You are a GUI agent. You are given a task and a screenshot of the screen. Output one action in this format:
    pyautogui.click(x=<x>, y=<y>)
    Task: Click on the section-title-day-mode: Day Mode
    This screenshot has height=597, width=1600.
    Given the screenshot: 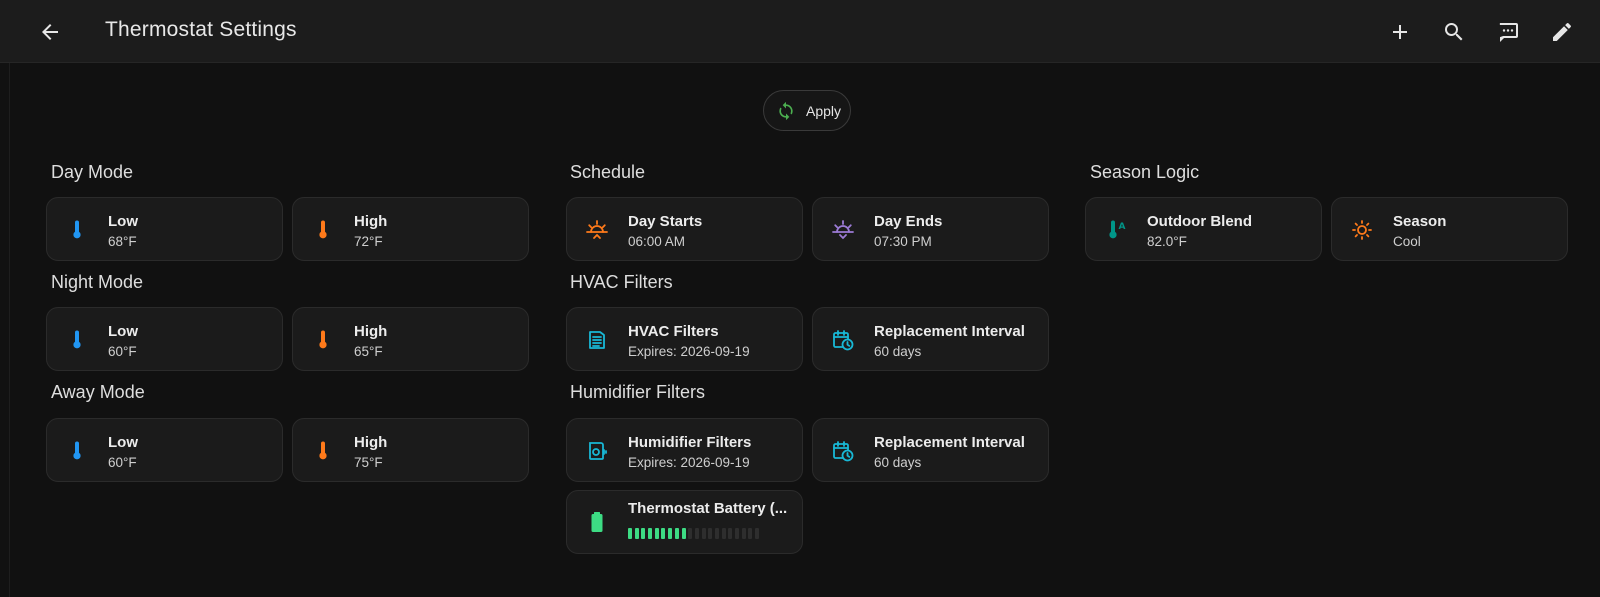 What is the action you would take?
    pyautogui.click(x=92, y=172)
    